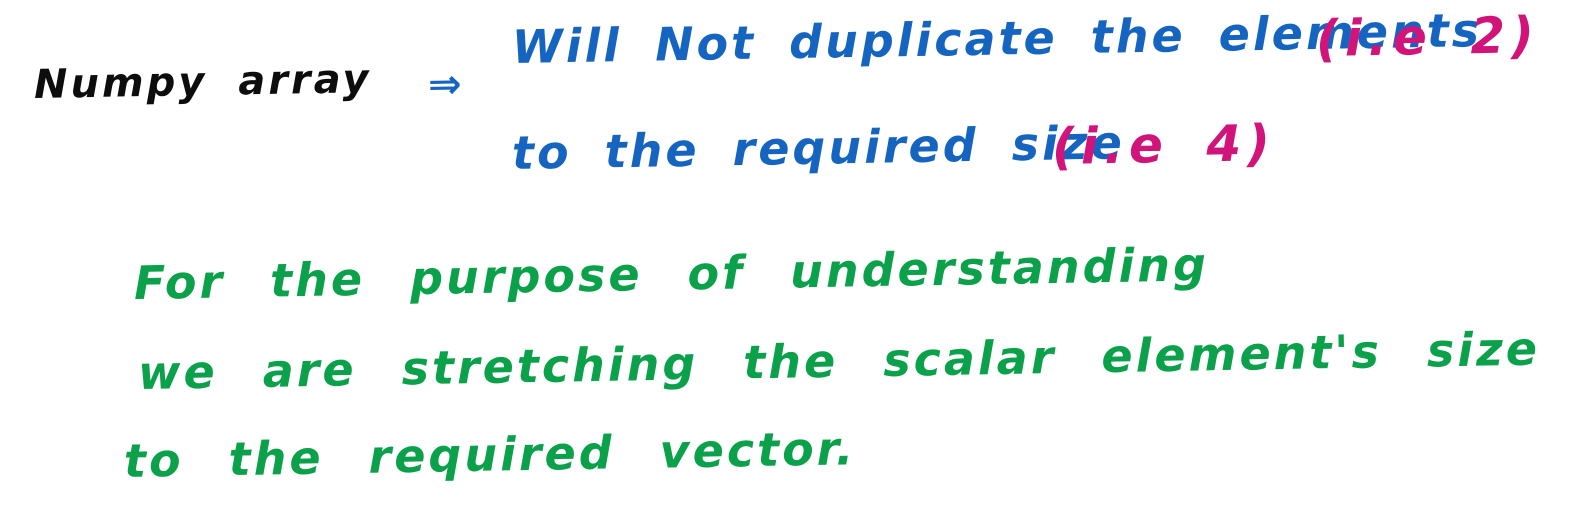 This screenshot has width=1589, height=520. Describe the element at coordinates (818, 147) in the screenshot. I see `blue-line-2: to the required size` at that location.